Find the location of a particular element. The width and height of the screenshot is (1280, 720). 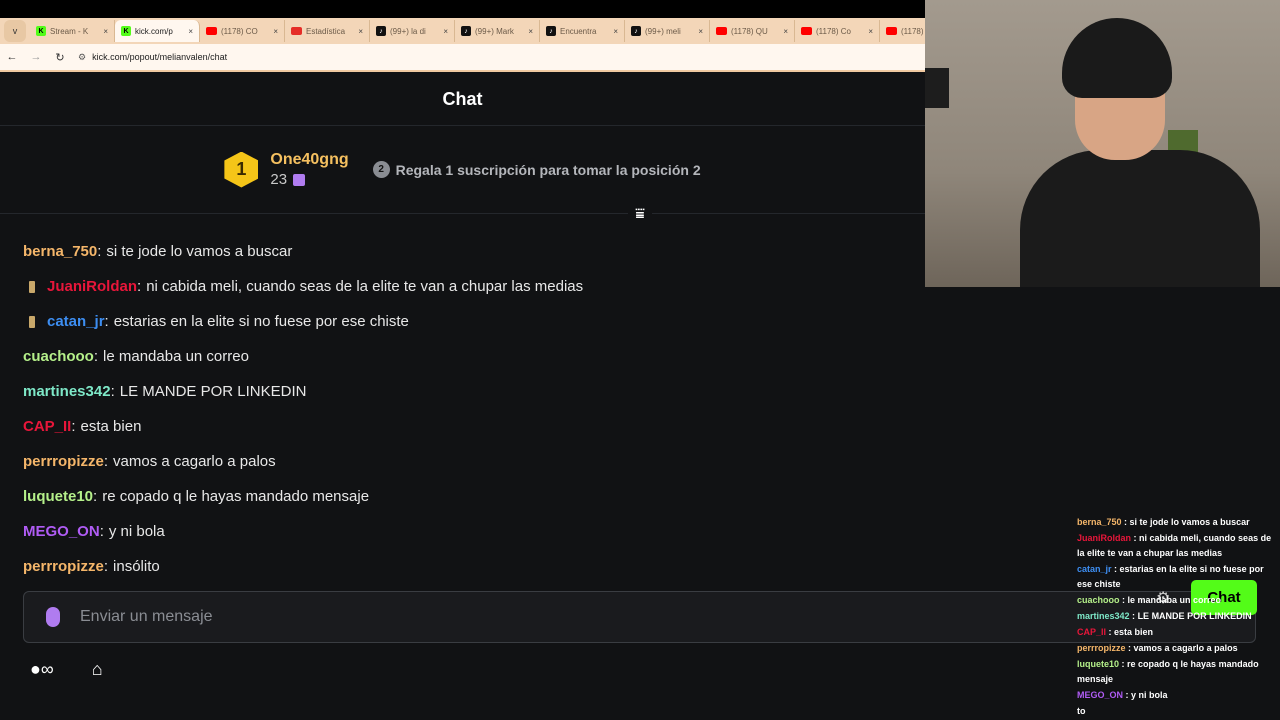

wall-poster is located at coordinates (937, 88).